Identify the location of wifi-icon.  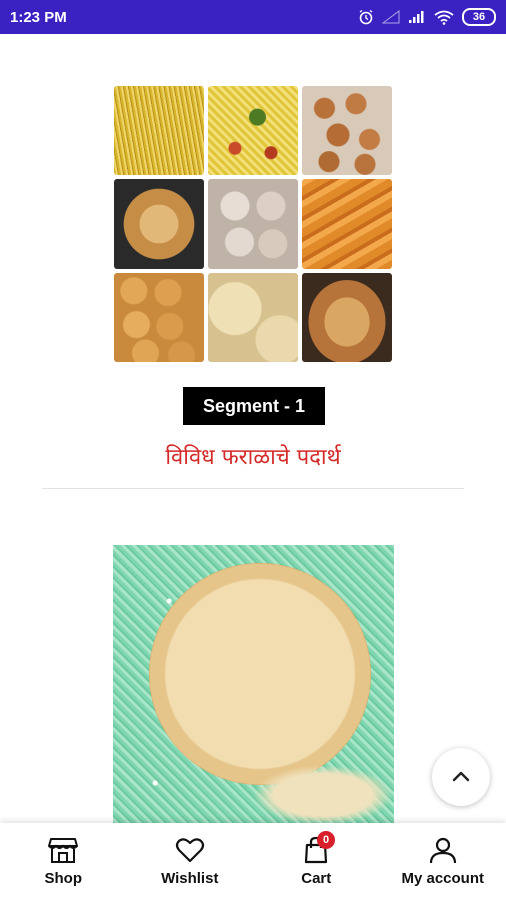
(444, 17).